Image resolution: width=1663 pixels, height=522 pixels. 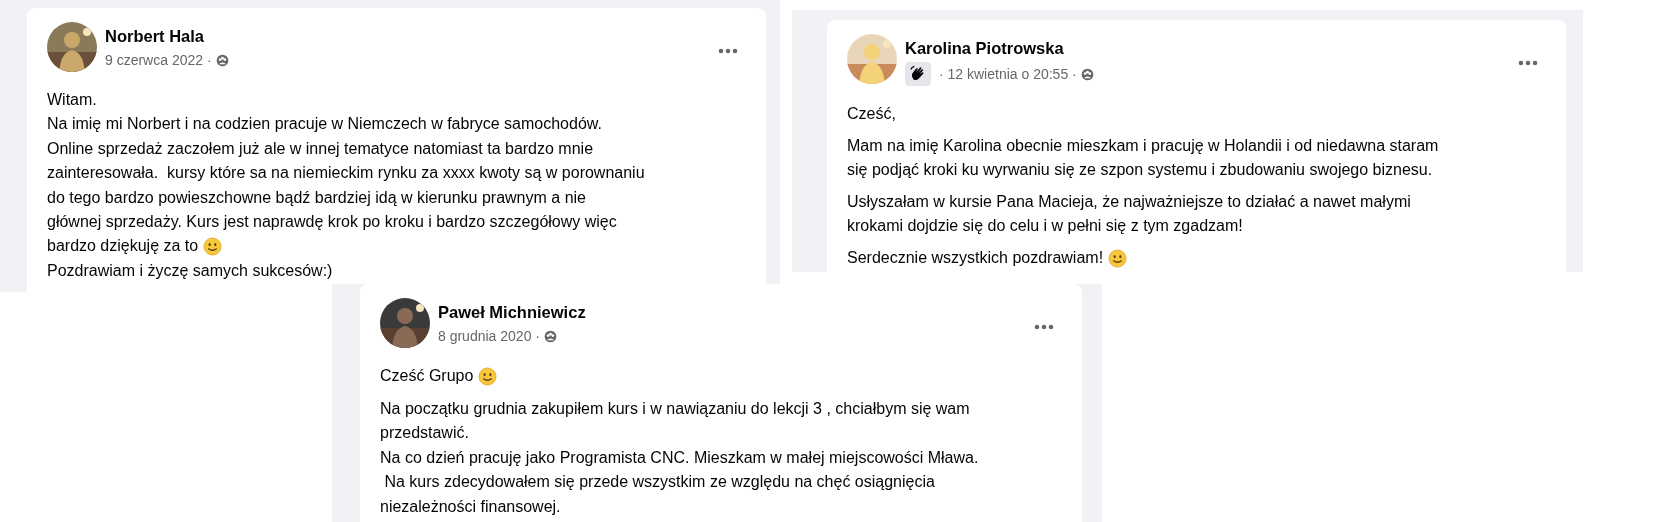 What do you see at coordinates (1207, 48) in the screenshot?
I see `author-name: Karolina Piotrowska` at bounding box center [1207, 48].